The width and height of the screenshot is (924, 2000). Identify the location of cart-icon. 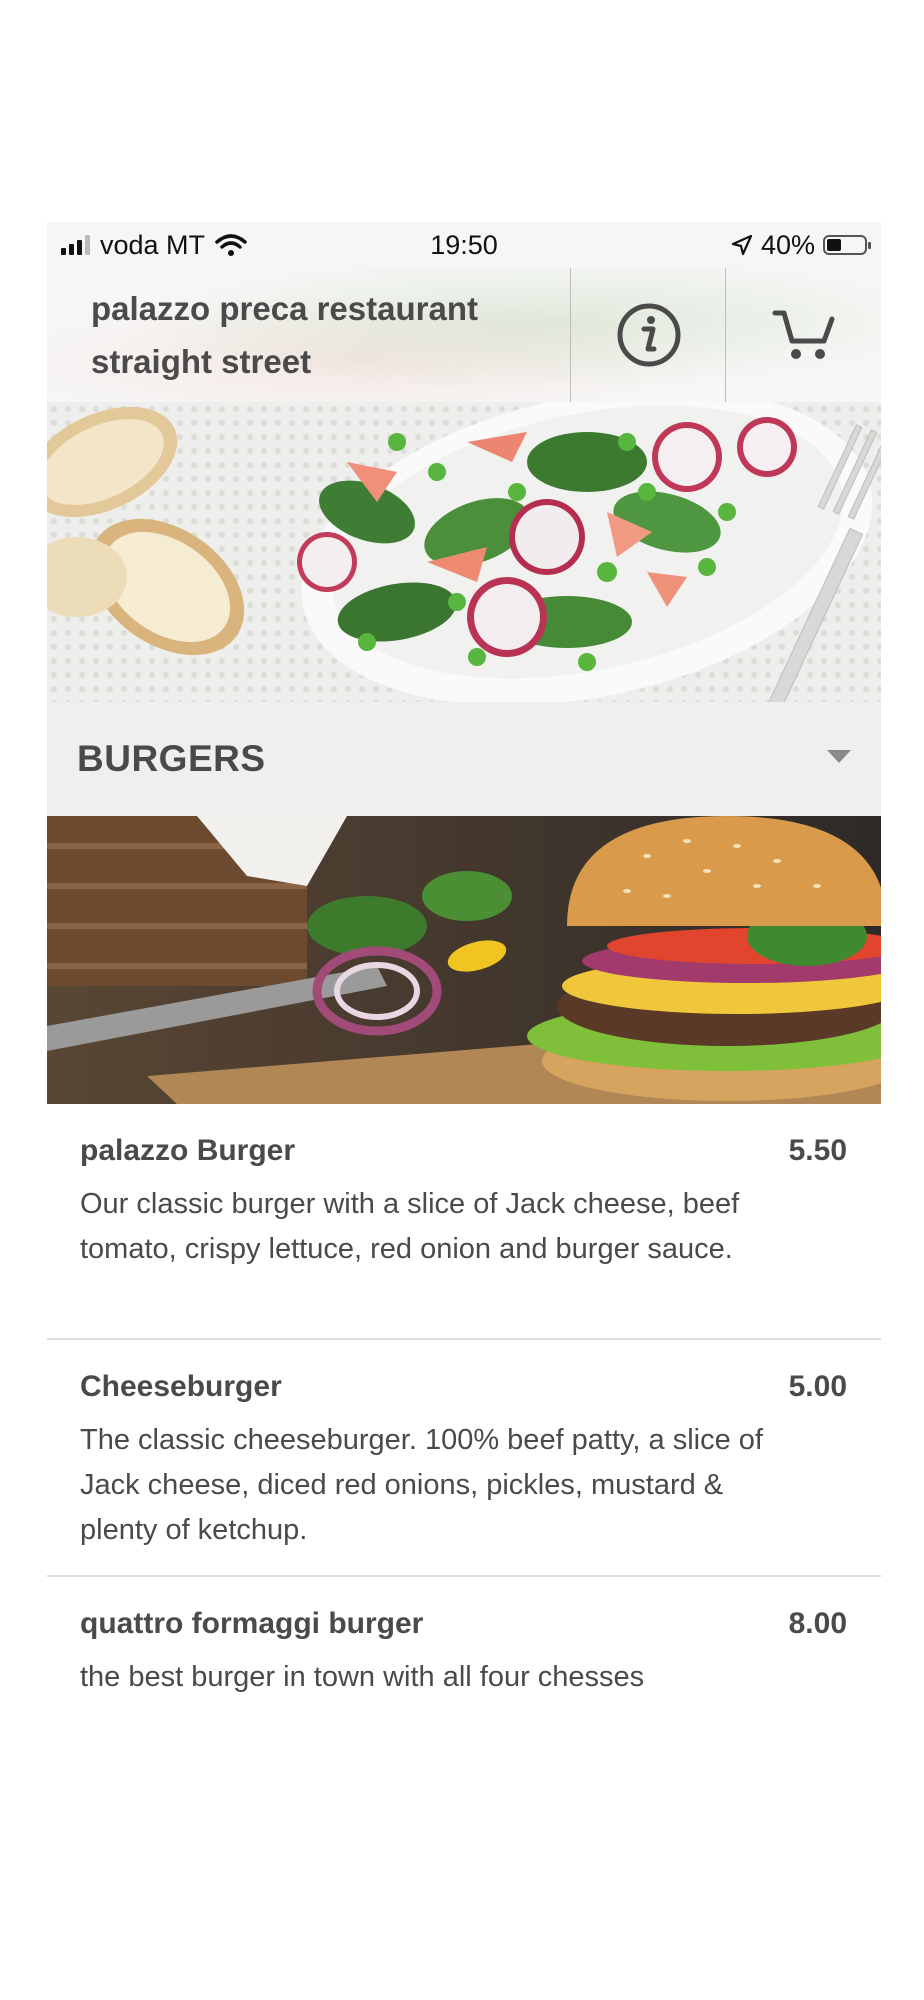
(803, 334).